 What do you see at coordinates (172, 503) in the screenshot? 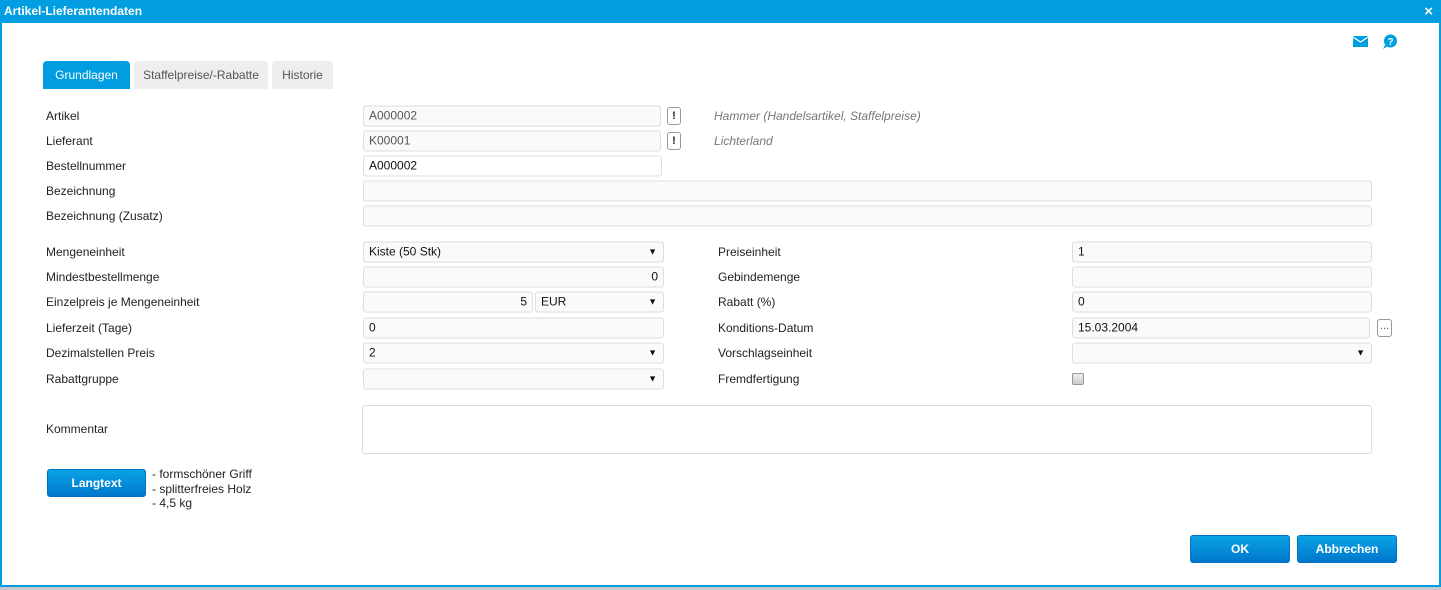
I see `langtext-line: - 4,5 kg` at bounding box center [172, 503].